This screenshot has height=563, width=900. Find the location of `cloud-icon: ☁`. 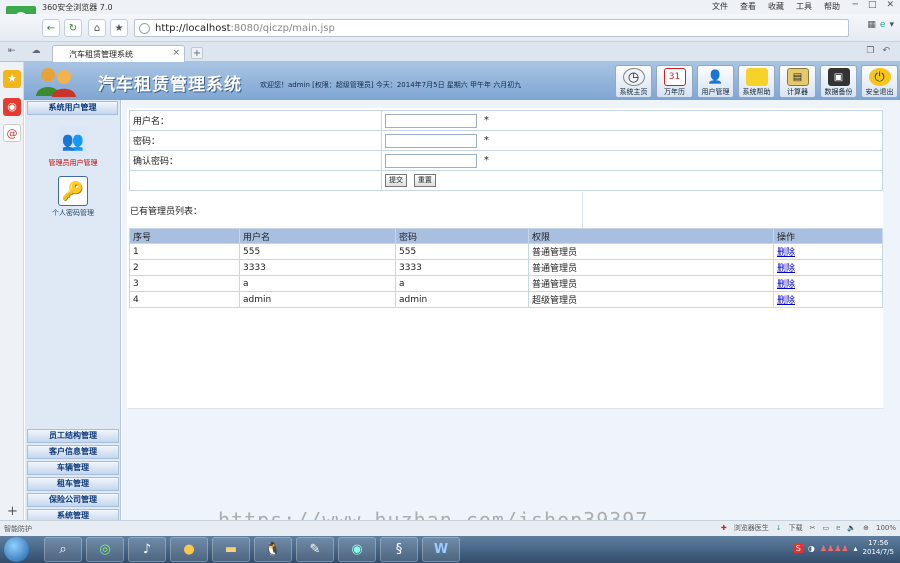

cloud-icon: ☁ is located at coordinates (36, 51).